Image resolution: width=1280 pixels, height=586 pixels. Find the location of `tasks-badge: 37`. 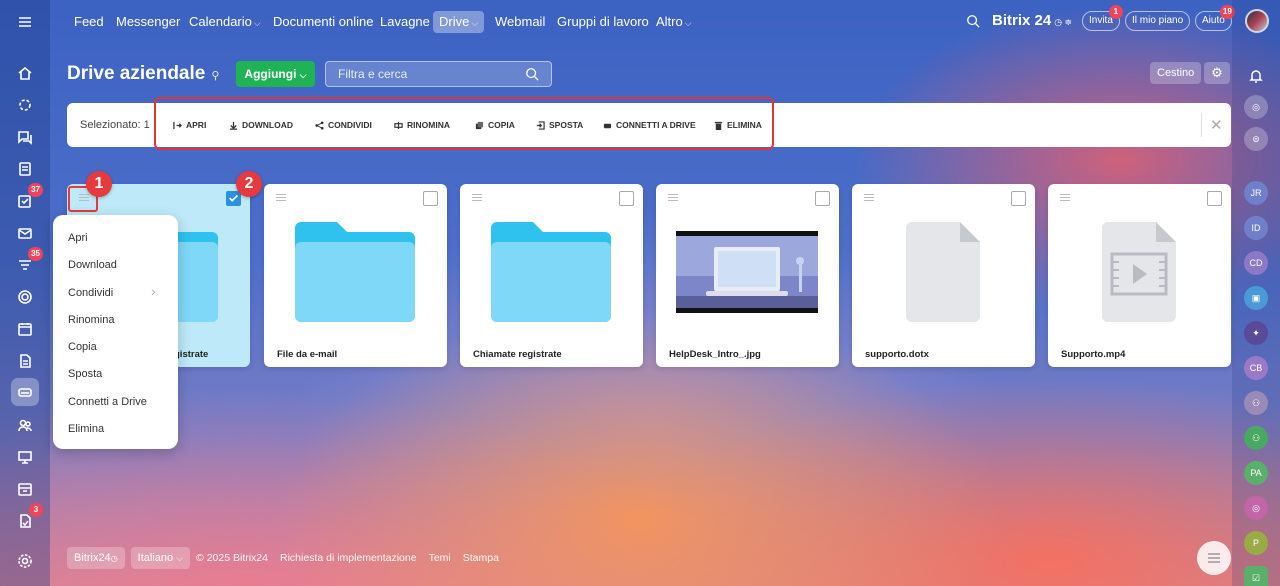

tasks-badge: 37 is located at coordinates (35, 190).